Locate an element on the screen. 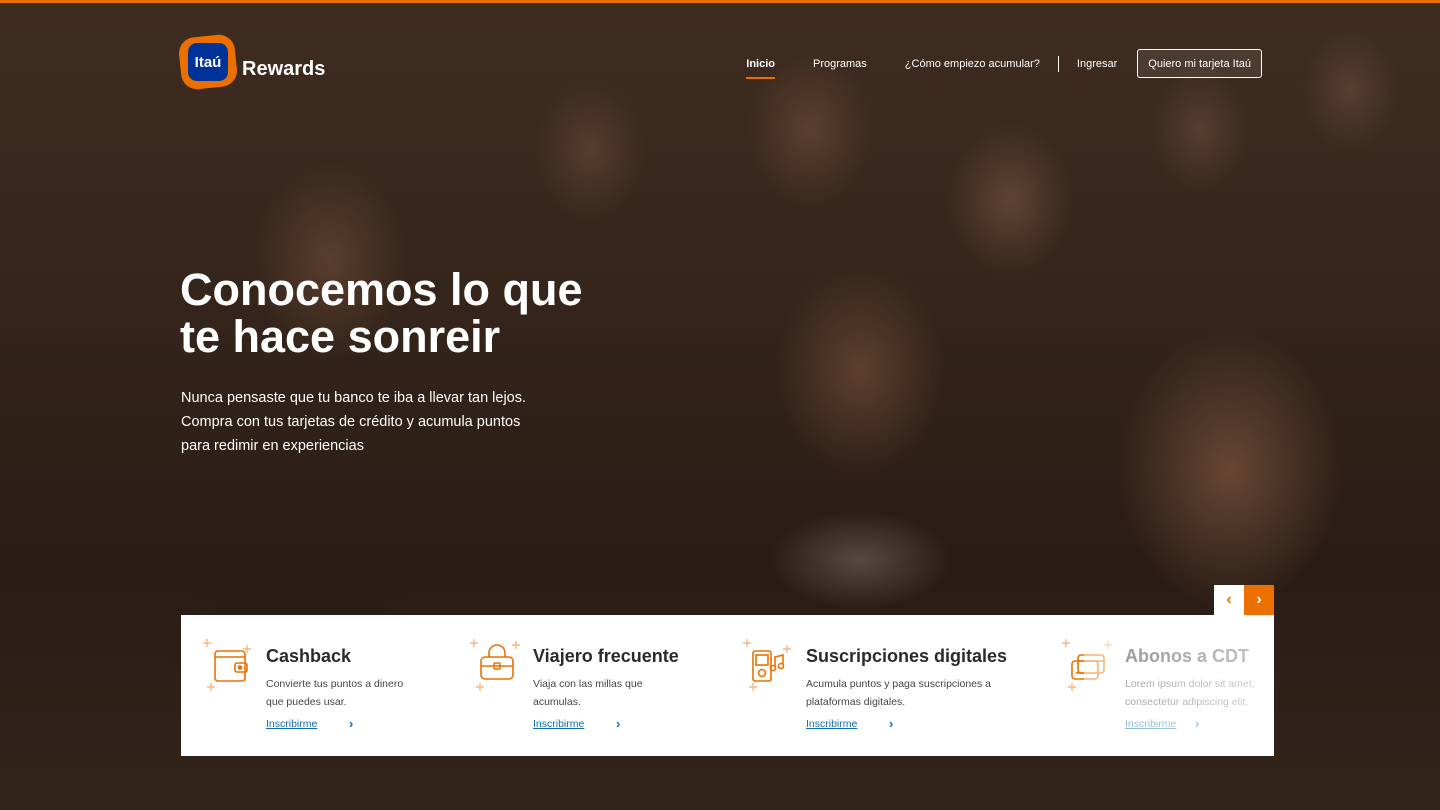  suitcase-icon is located at coordinates (495, 665).